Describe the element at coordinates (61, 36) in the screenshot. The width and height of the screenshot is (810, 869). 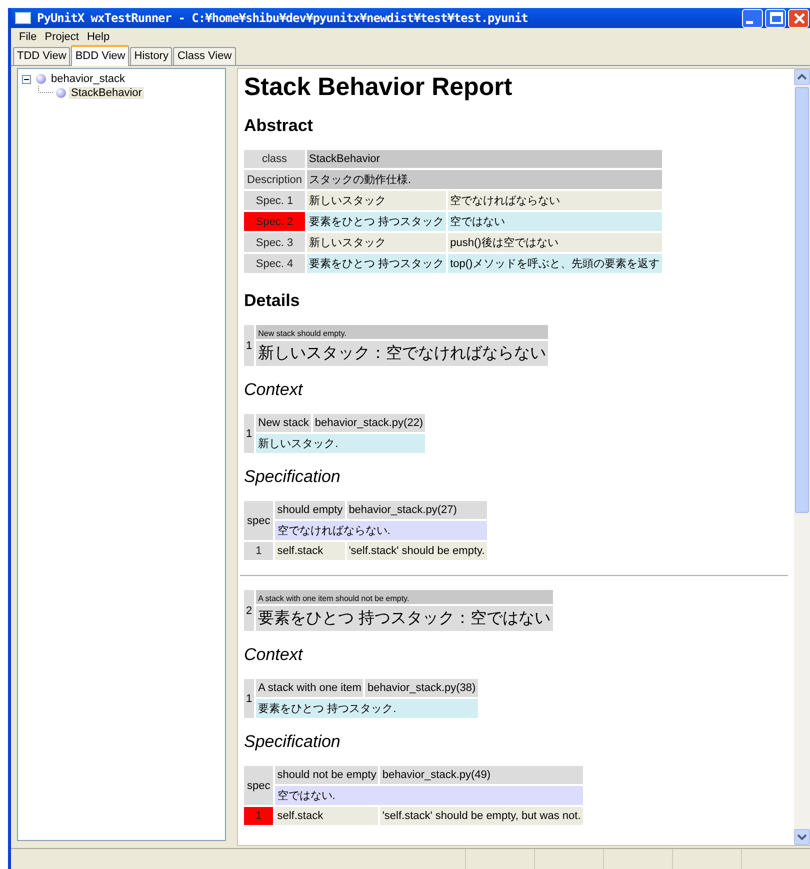
I see `menu-item: Project` at that location.